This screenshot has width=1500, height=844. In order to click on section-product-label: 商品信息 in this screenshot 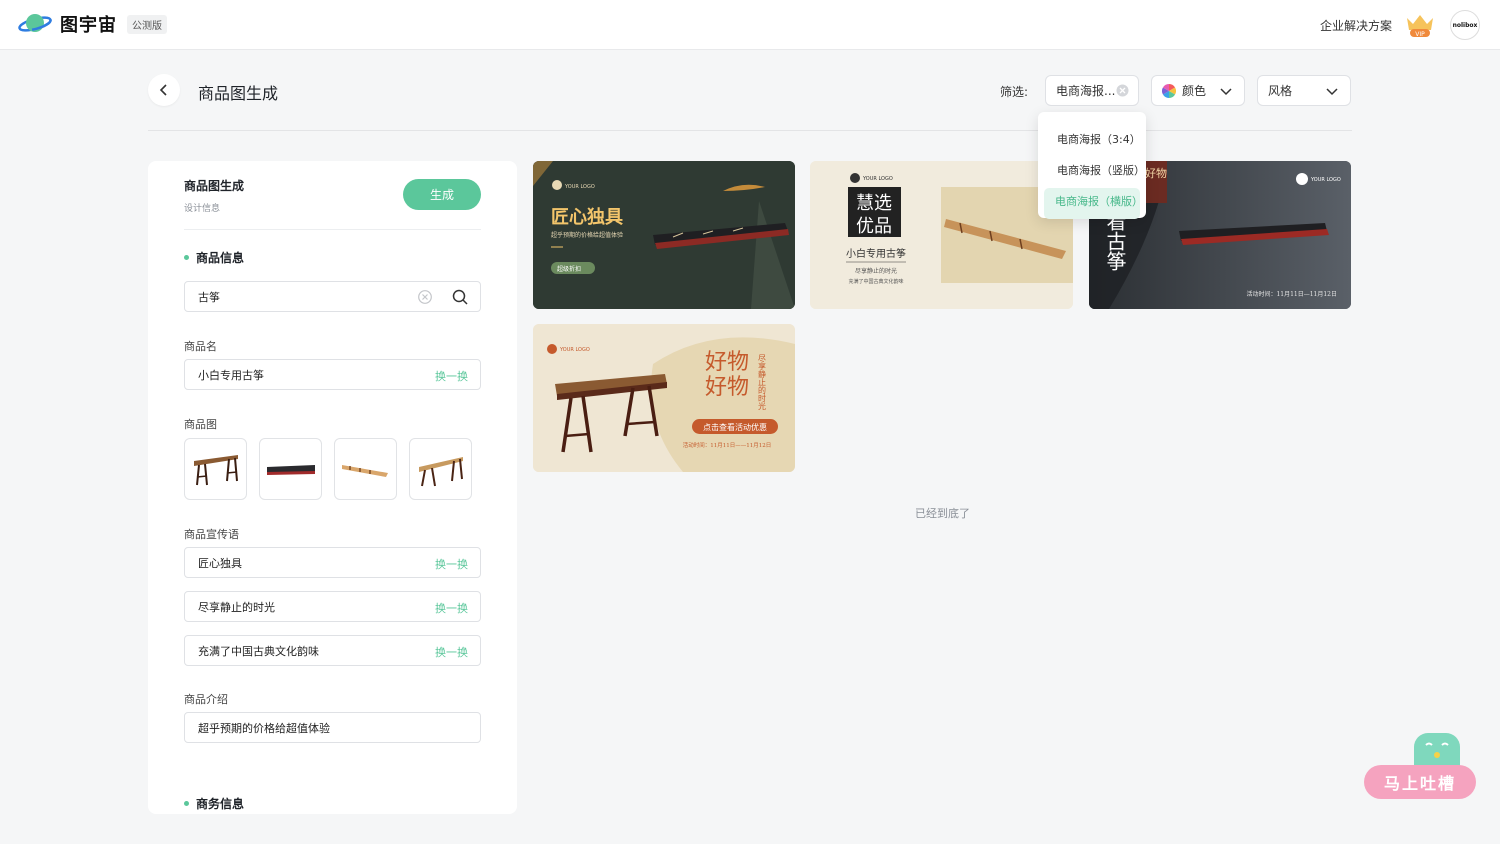, I will do `click(220, 258)`.